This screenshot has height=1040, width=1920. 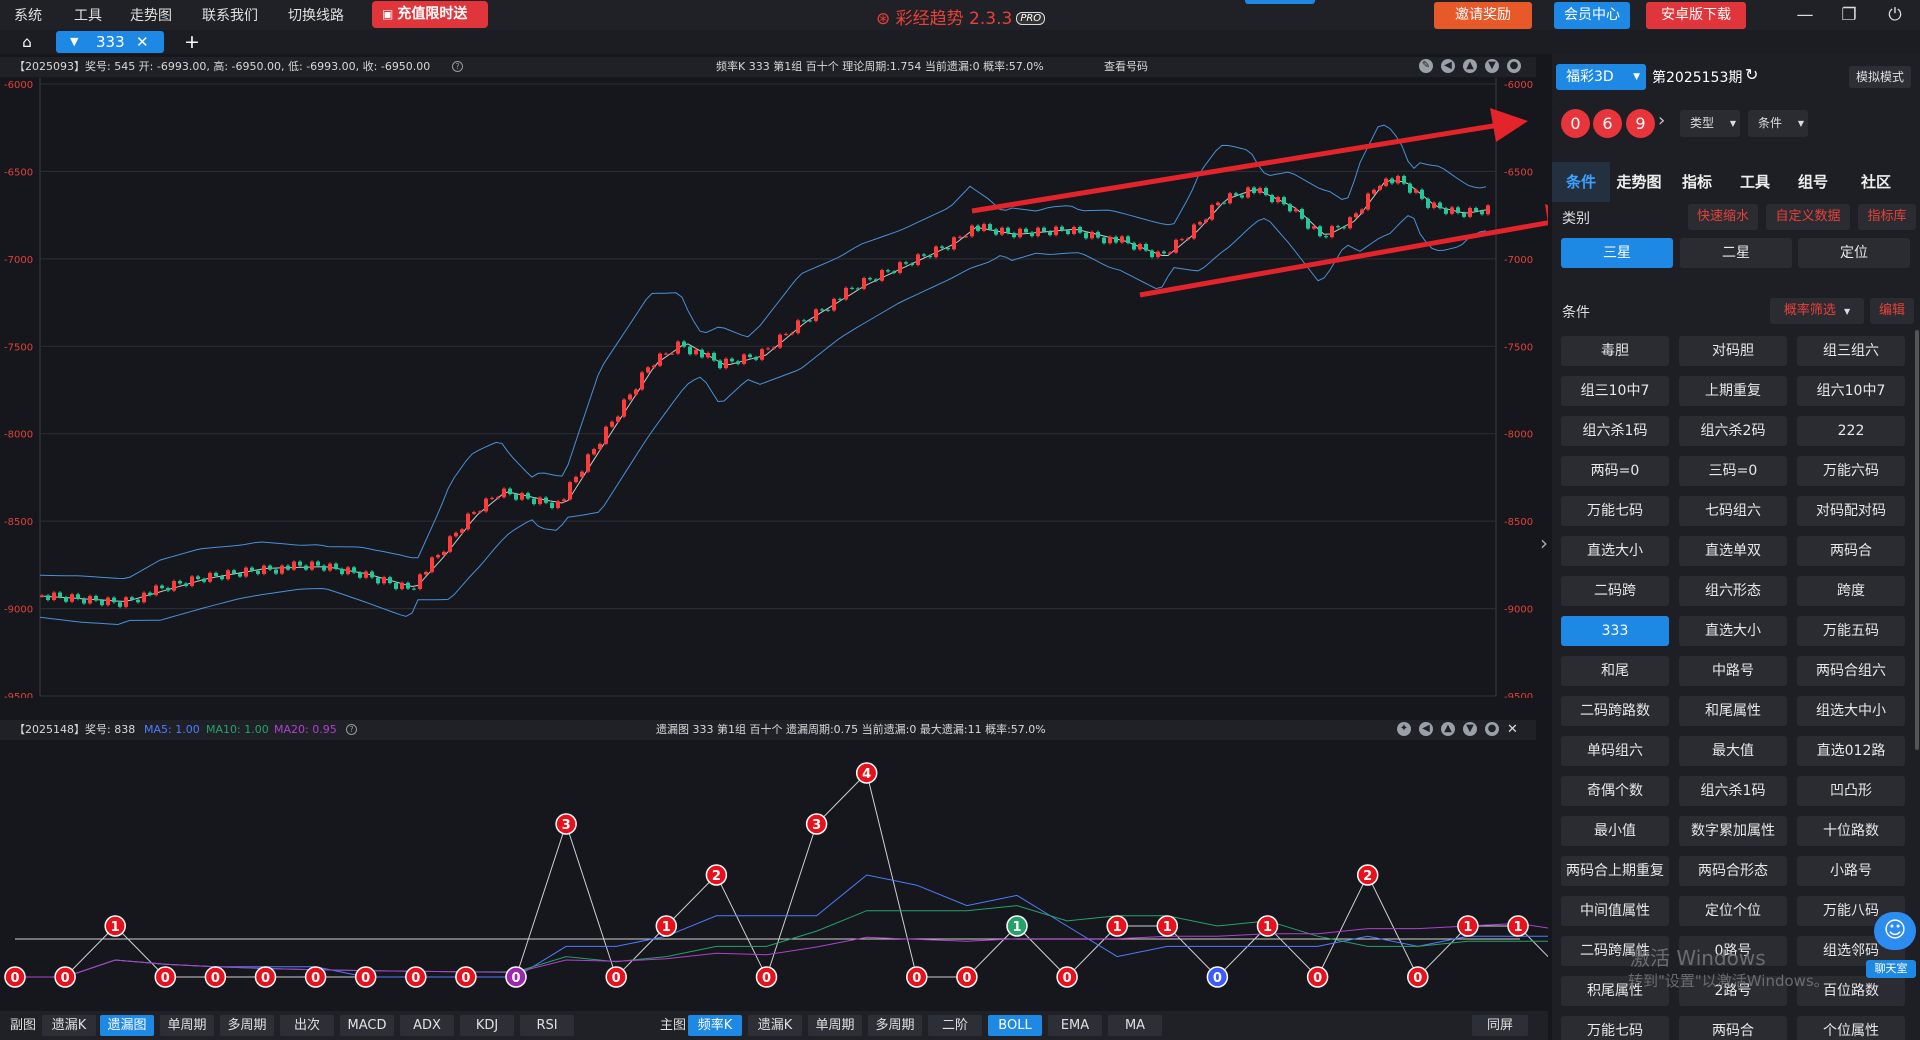 What do you see at coordinates (1615, 791) in the screenshot?
I see `condition-item: 奇偶个数` at bounding box center [1615, 791].